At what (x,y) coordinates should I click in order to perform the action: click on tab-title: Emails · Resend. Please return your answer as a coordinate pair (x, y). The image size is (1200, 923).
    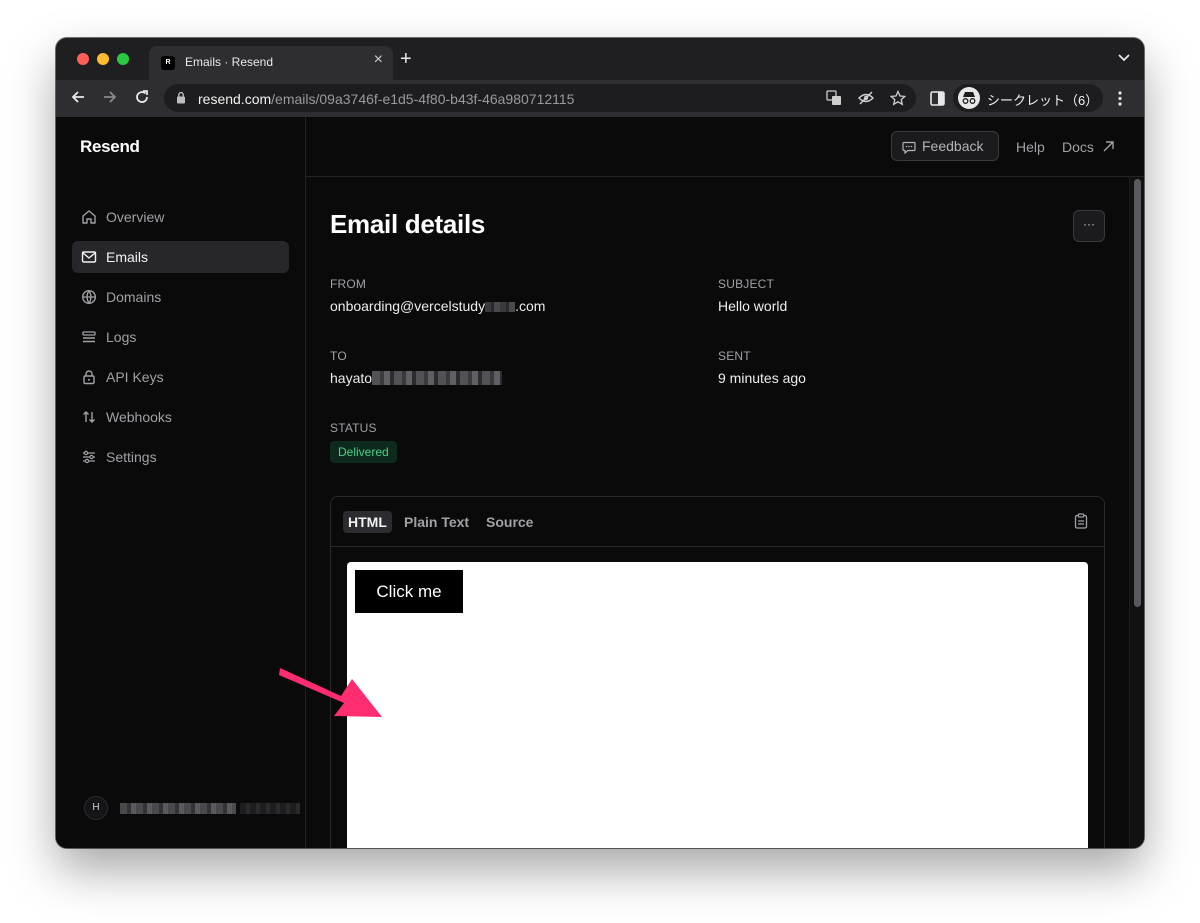
    Looking at the image, I should click on (229, 62).